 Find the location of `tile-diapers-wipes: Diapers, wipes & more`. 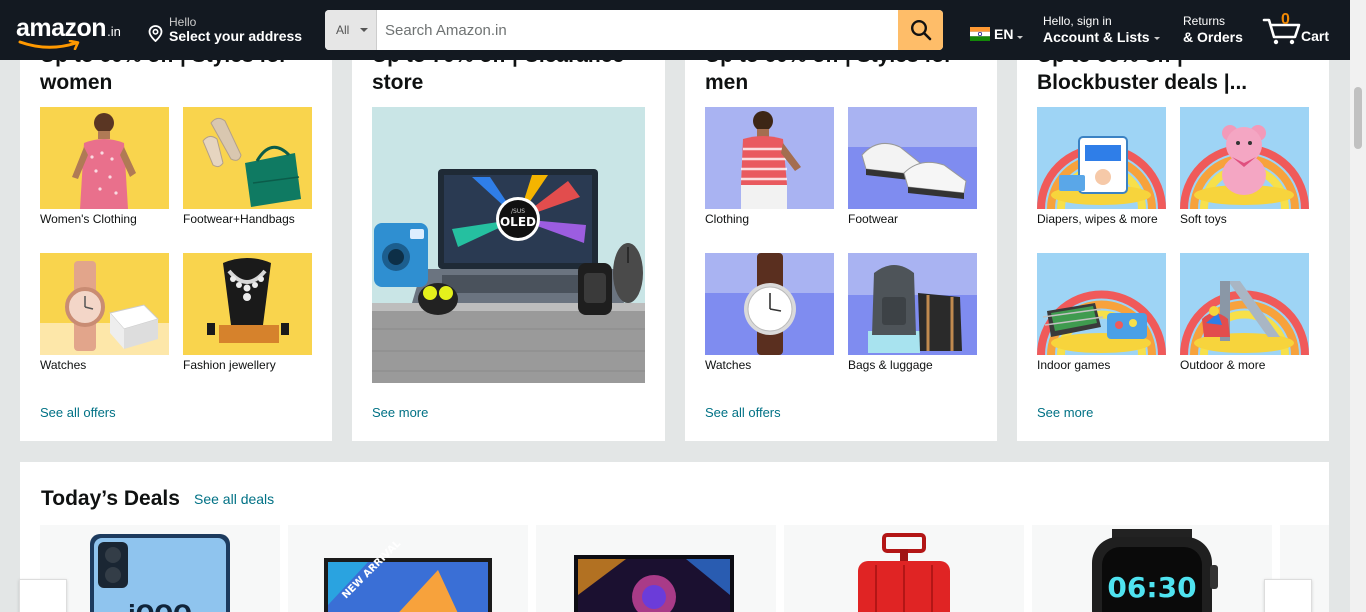

tile-diapers-wipes: Diapers, wipes & more is located at coordinates (1101, 166).